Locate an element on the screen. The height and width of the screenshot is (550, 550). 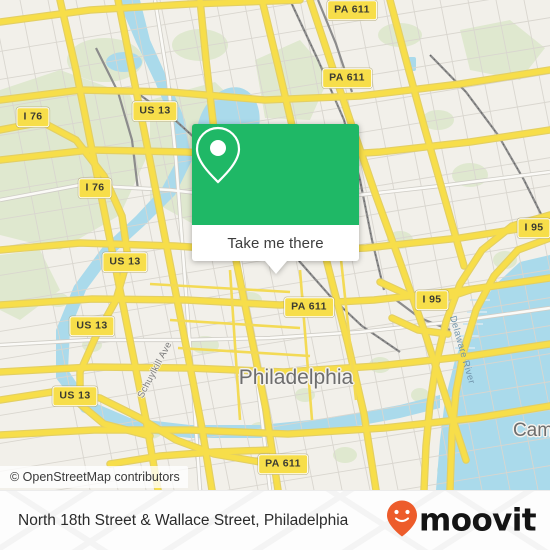
map-attribution: © OpenStreetMap contributors is located at coordinates (94, 477).